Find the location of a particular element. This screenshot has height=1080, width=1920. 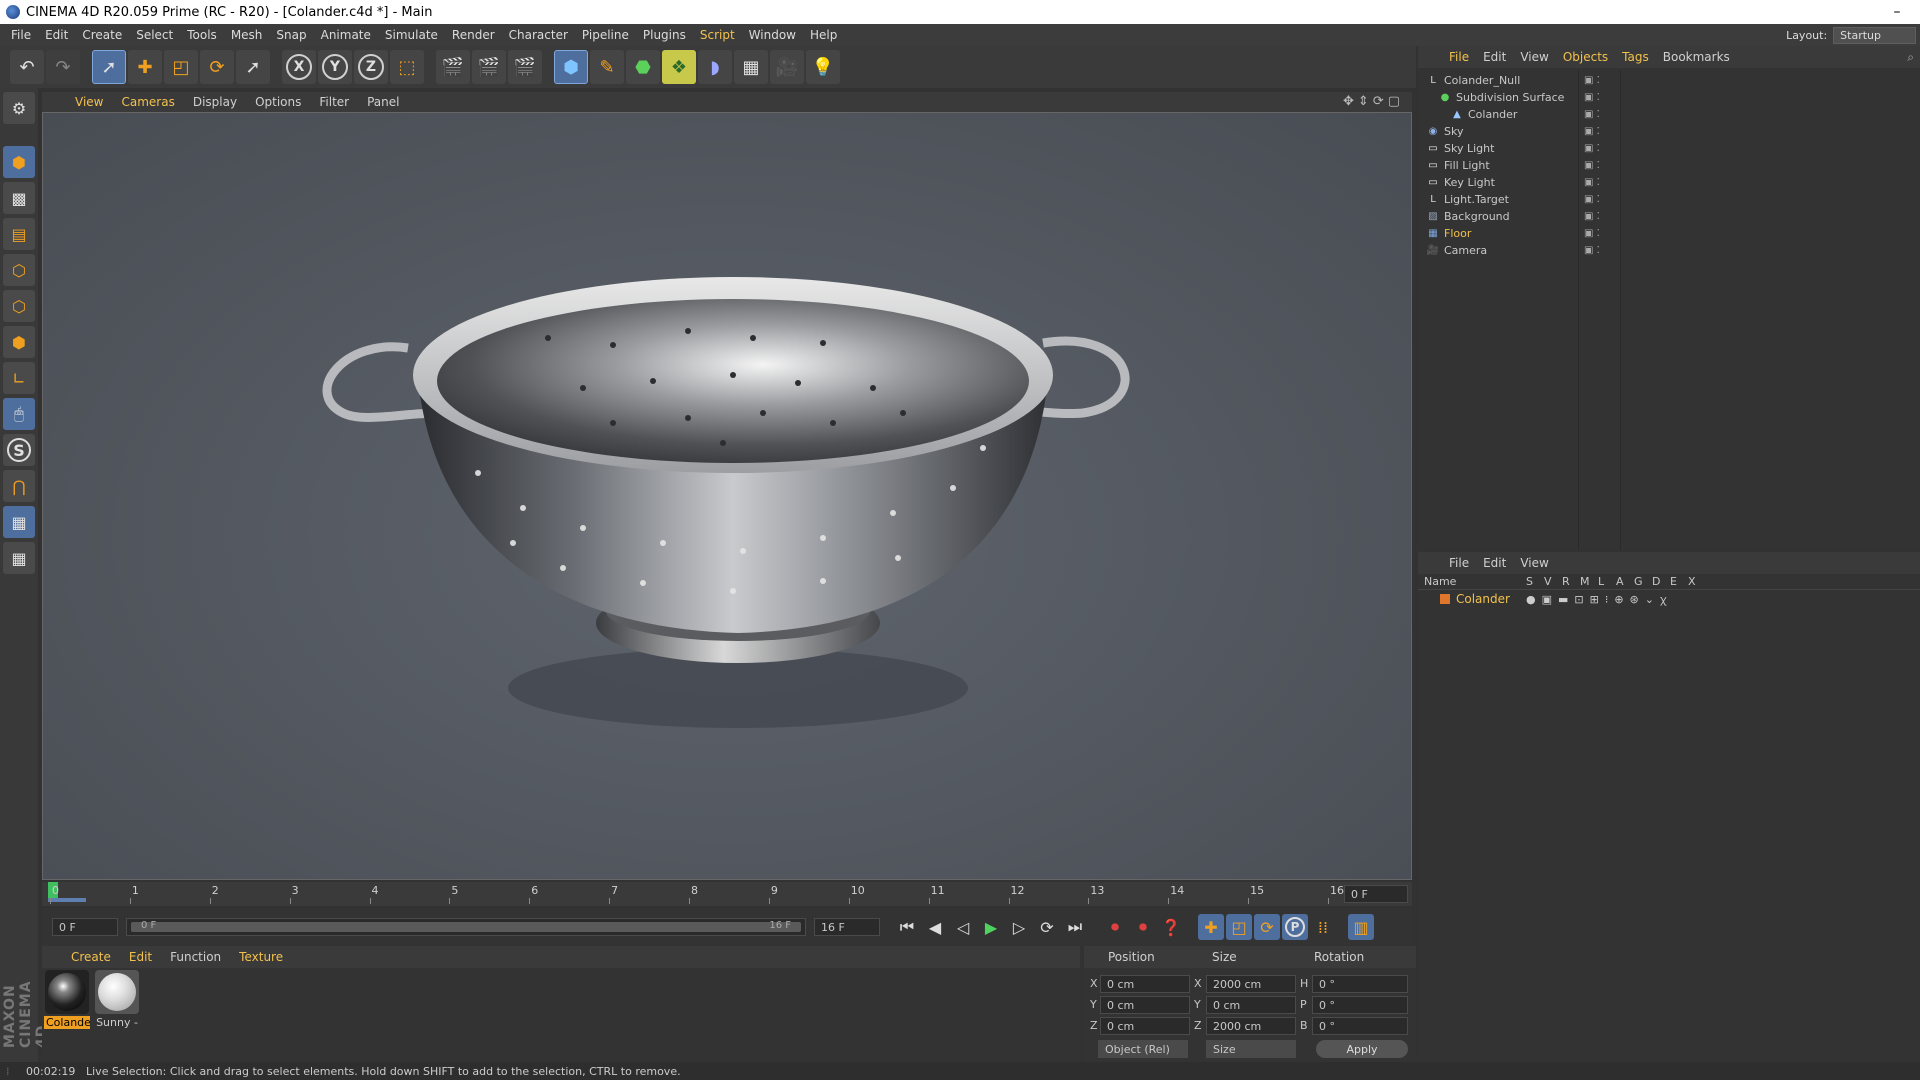

next-frame-button: ▷ is located at coordinates (1019, 927).